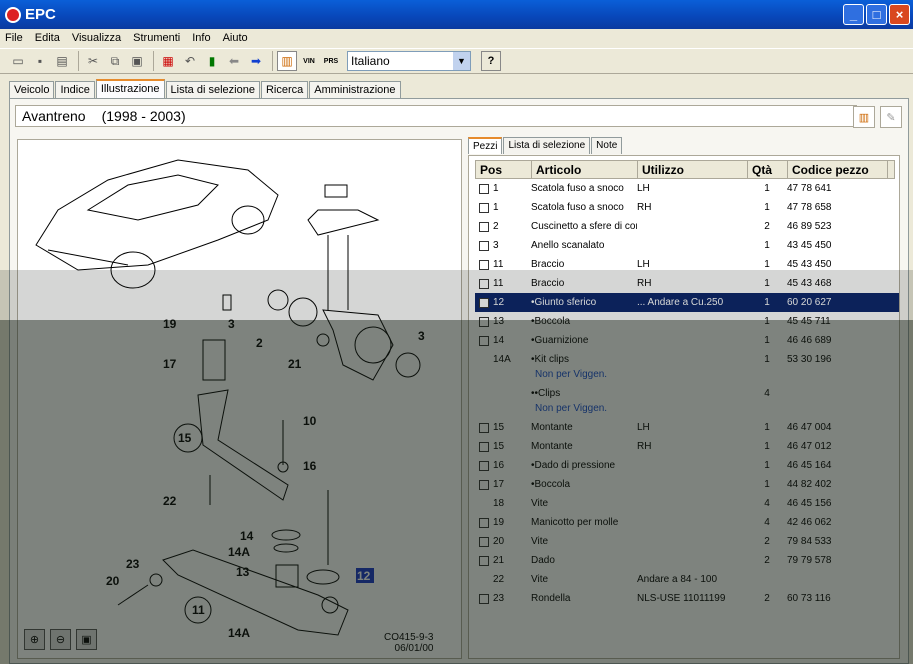 The width and height of the screenshot is (913, 664). What do you see at coordinates (62, 61) in the screenshot?
I see `print-button: ▤` at bounding box center [62, 61].